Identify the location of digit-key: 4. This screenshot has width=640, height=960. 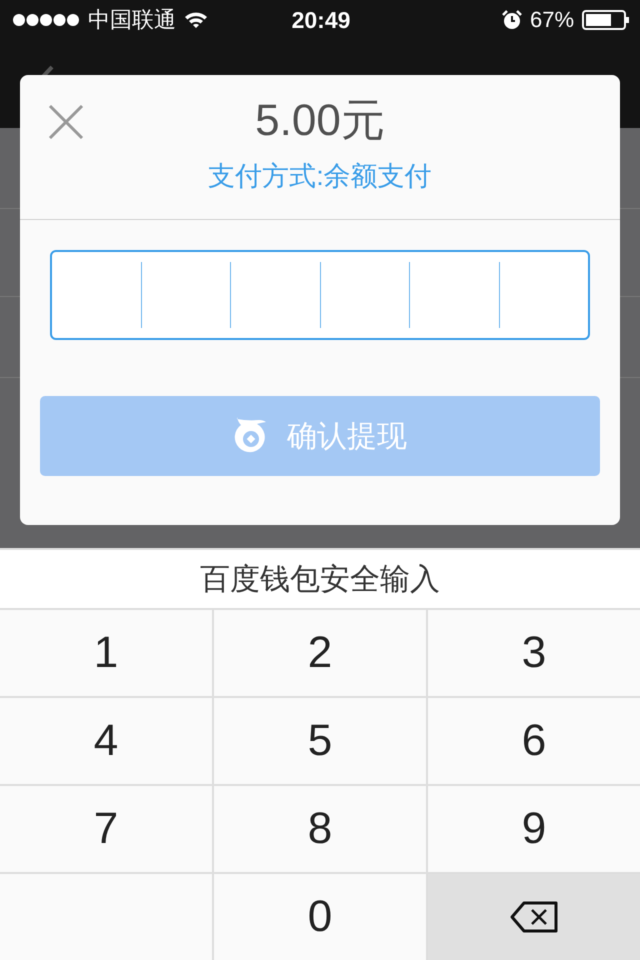
(106, 741).